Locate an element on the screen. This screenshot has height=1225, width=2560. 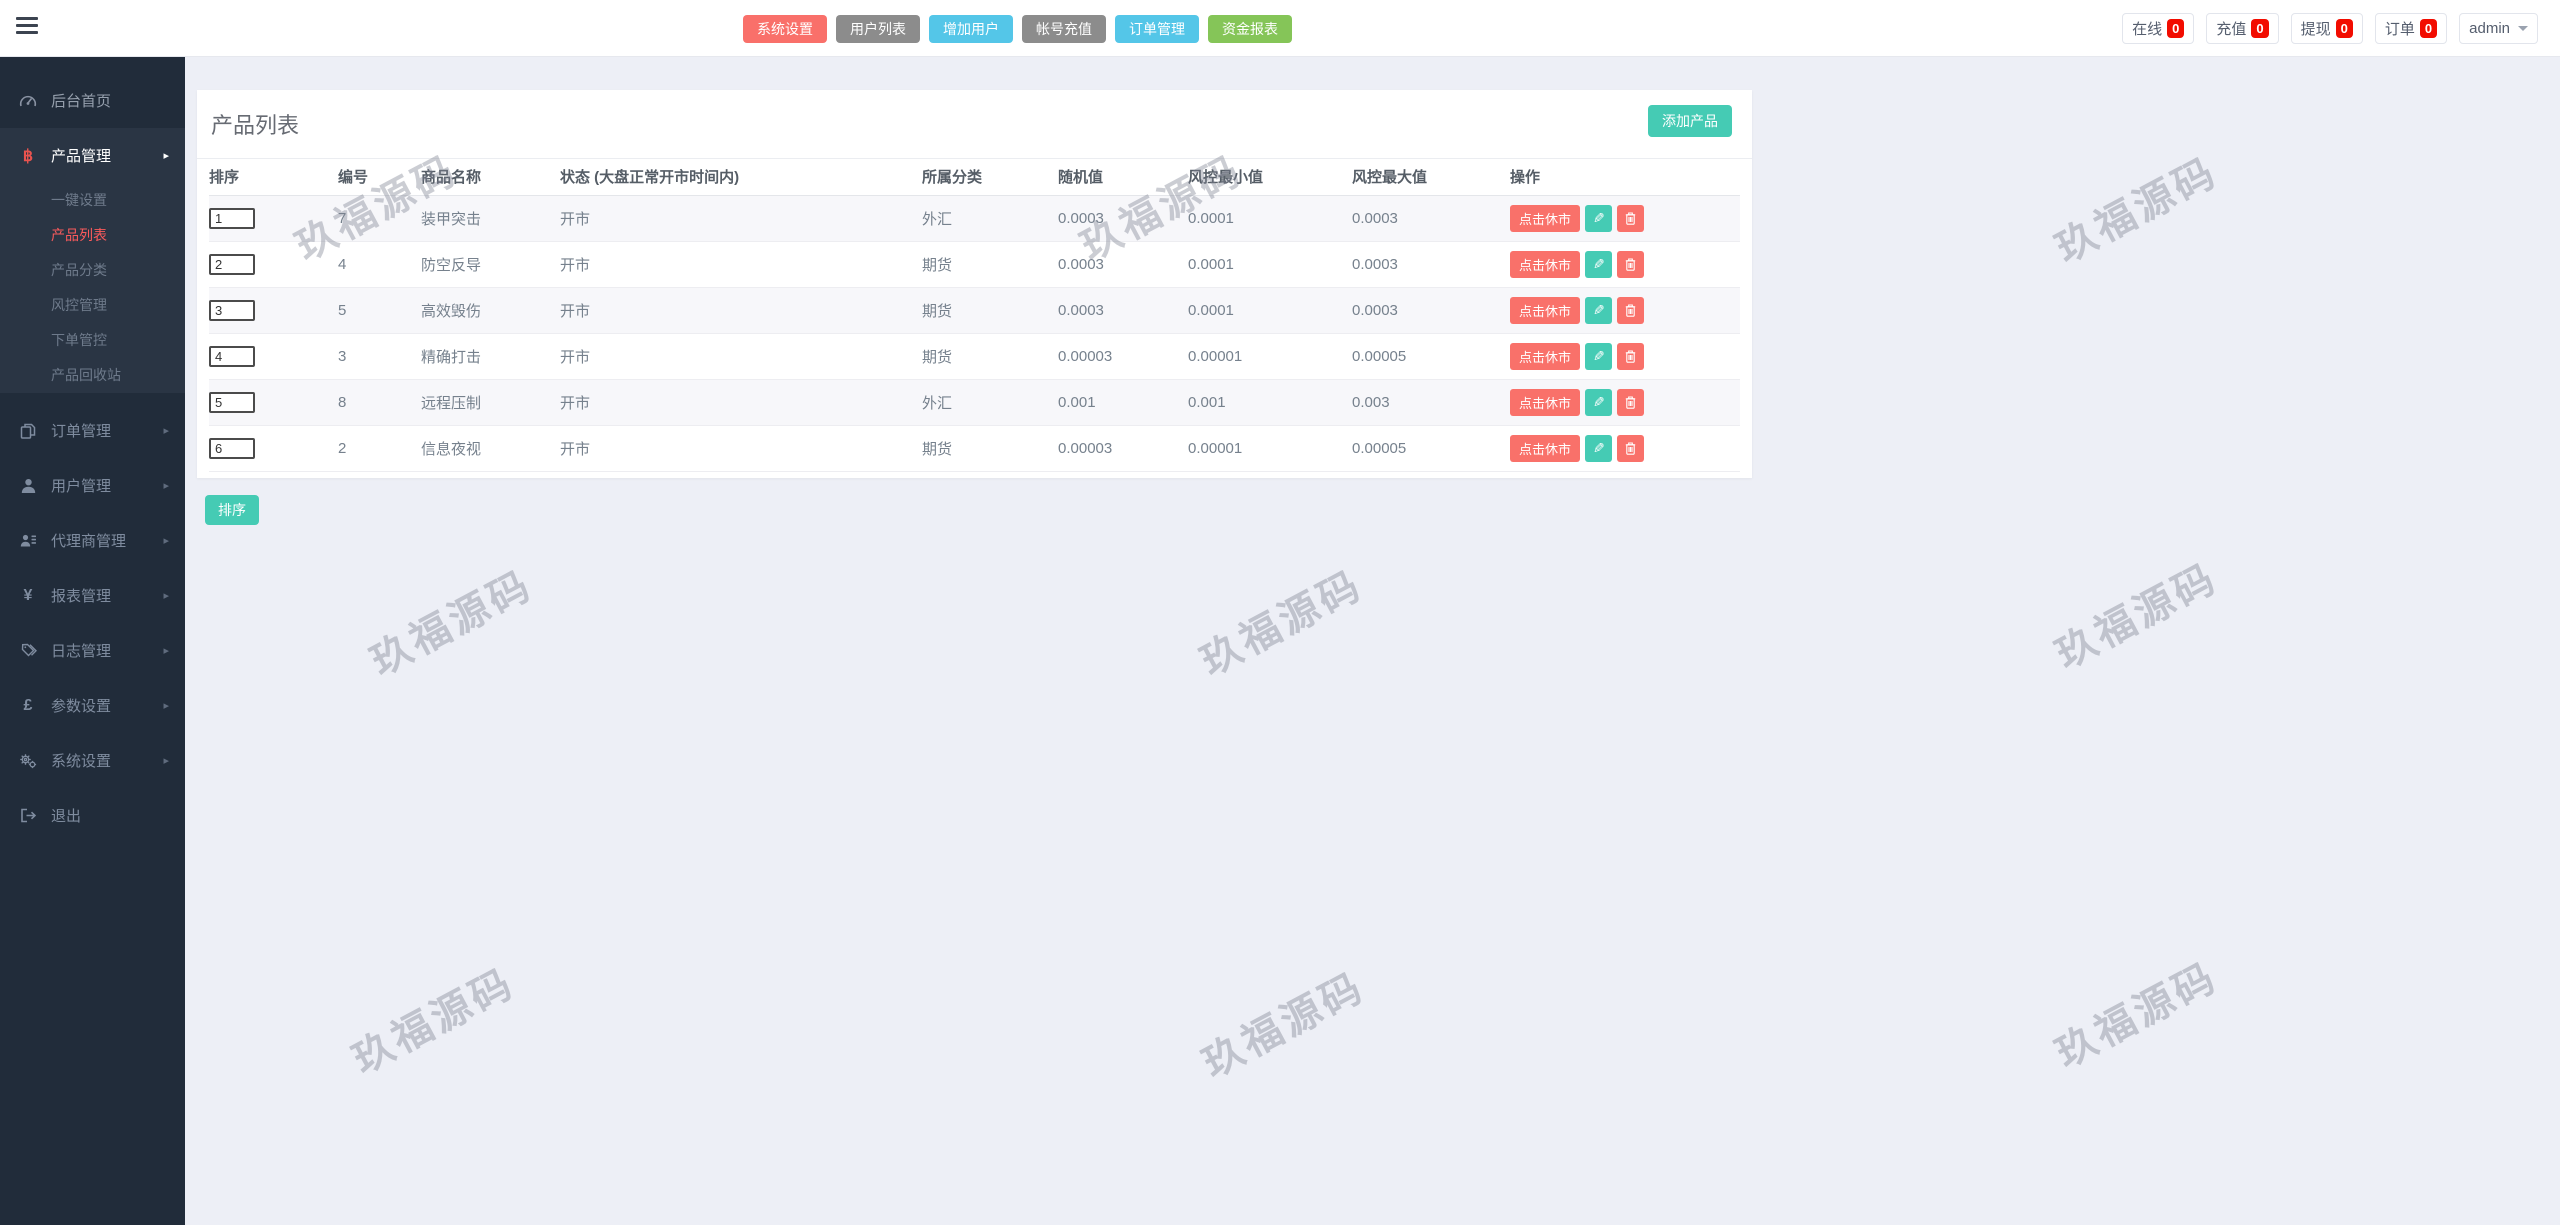
stat-withdraw: 提现 0 is located at coordinates (2326, 28).